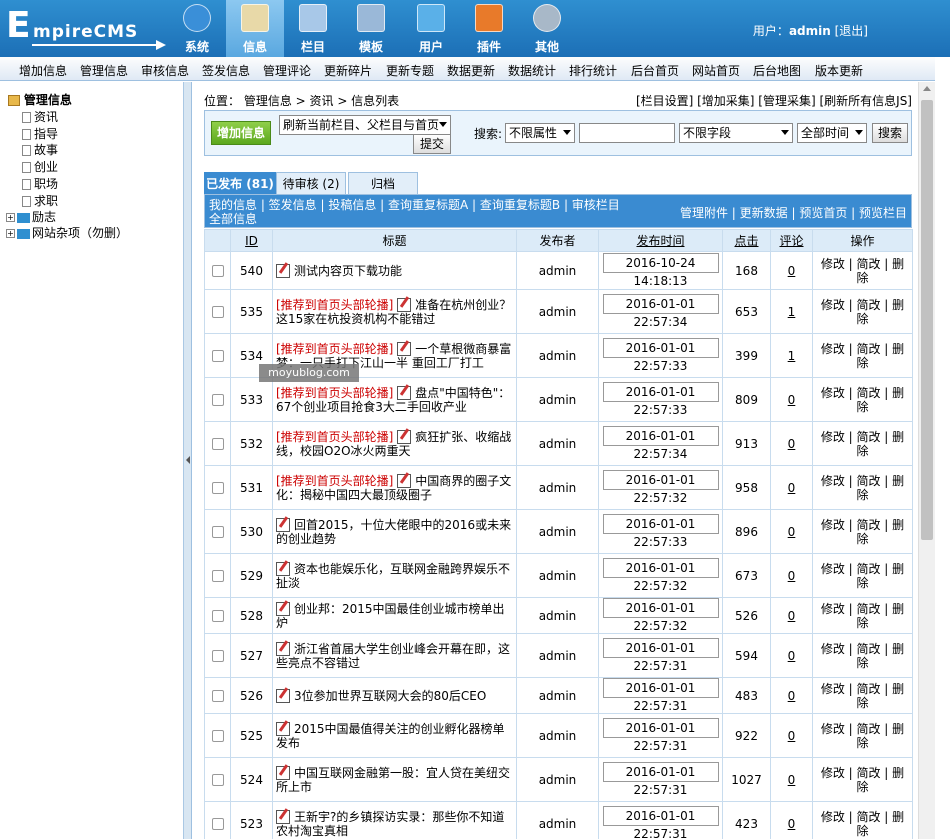 The image size is (950, 839). Describe the element at coordinates (67, 232) in the screenshot. I see `tree-group: + 网站杂项（勿删）` at that location.